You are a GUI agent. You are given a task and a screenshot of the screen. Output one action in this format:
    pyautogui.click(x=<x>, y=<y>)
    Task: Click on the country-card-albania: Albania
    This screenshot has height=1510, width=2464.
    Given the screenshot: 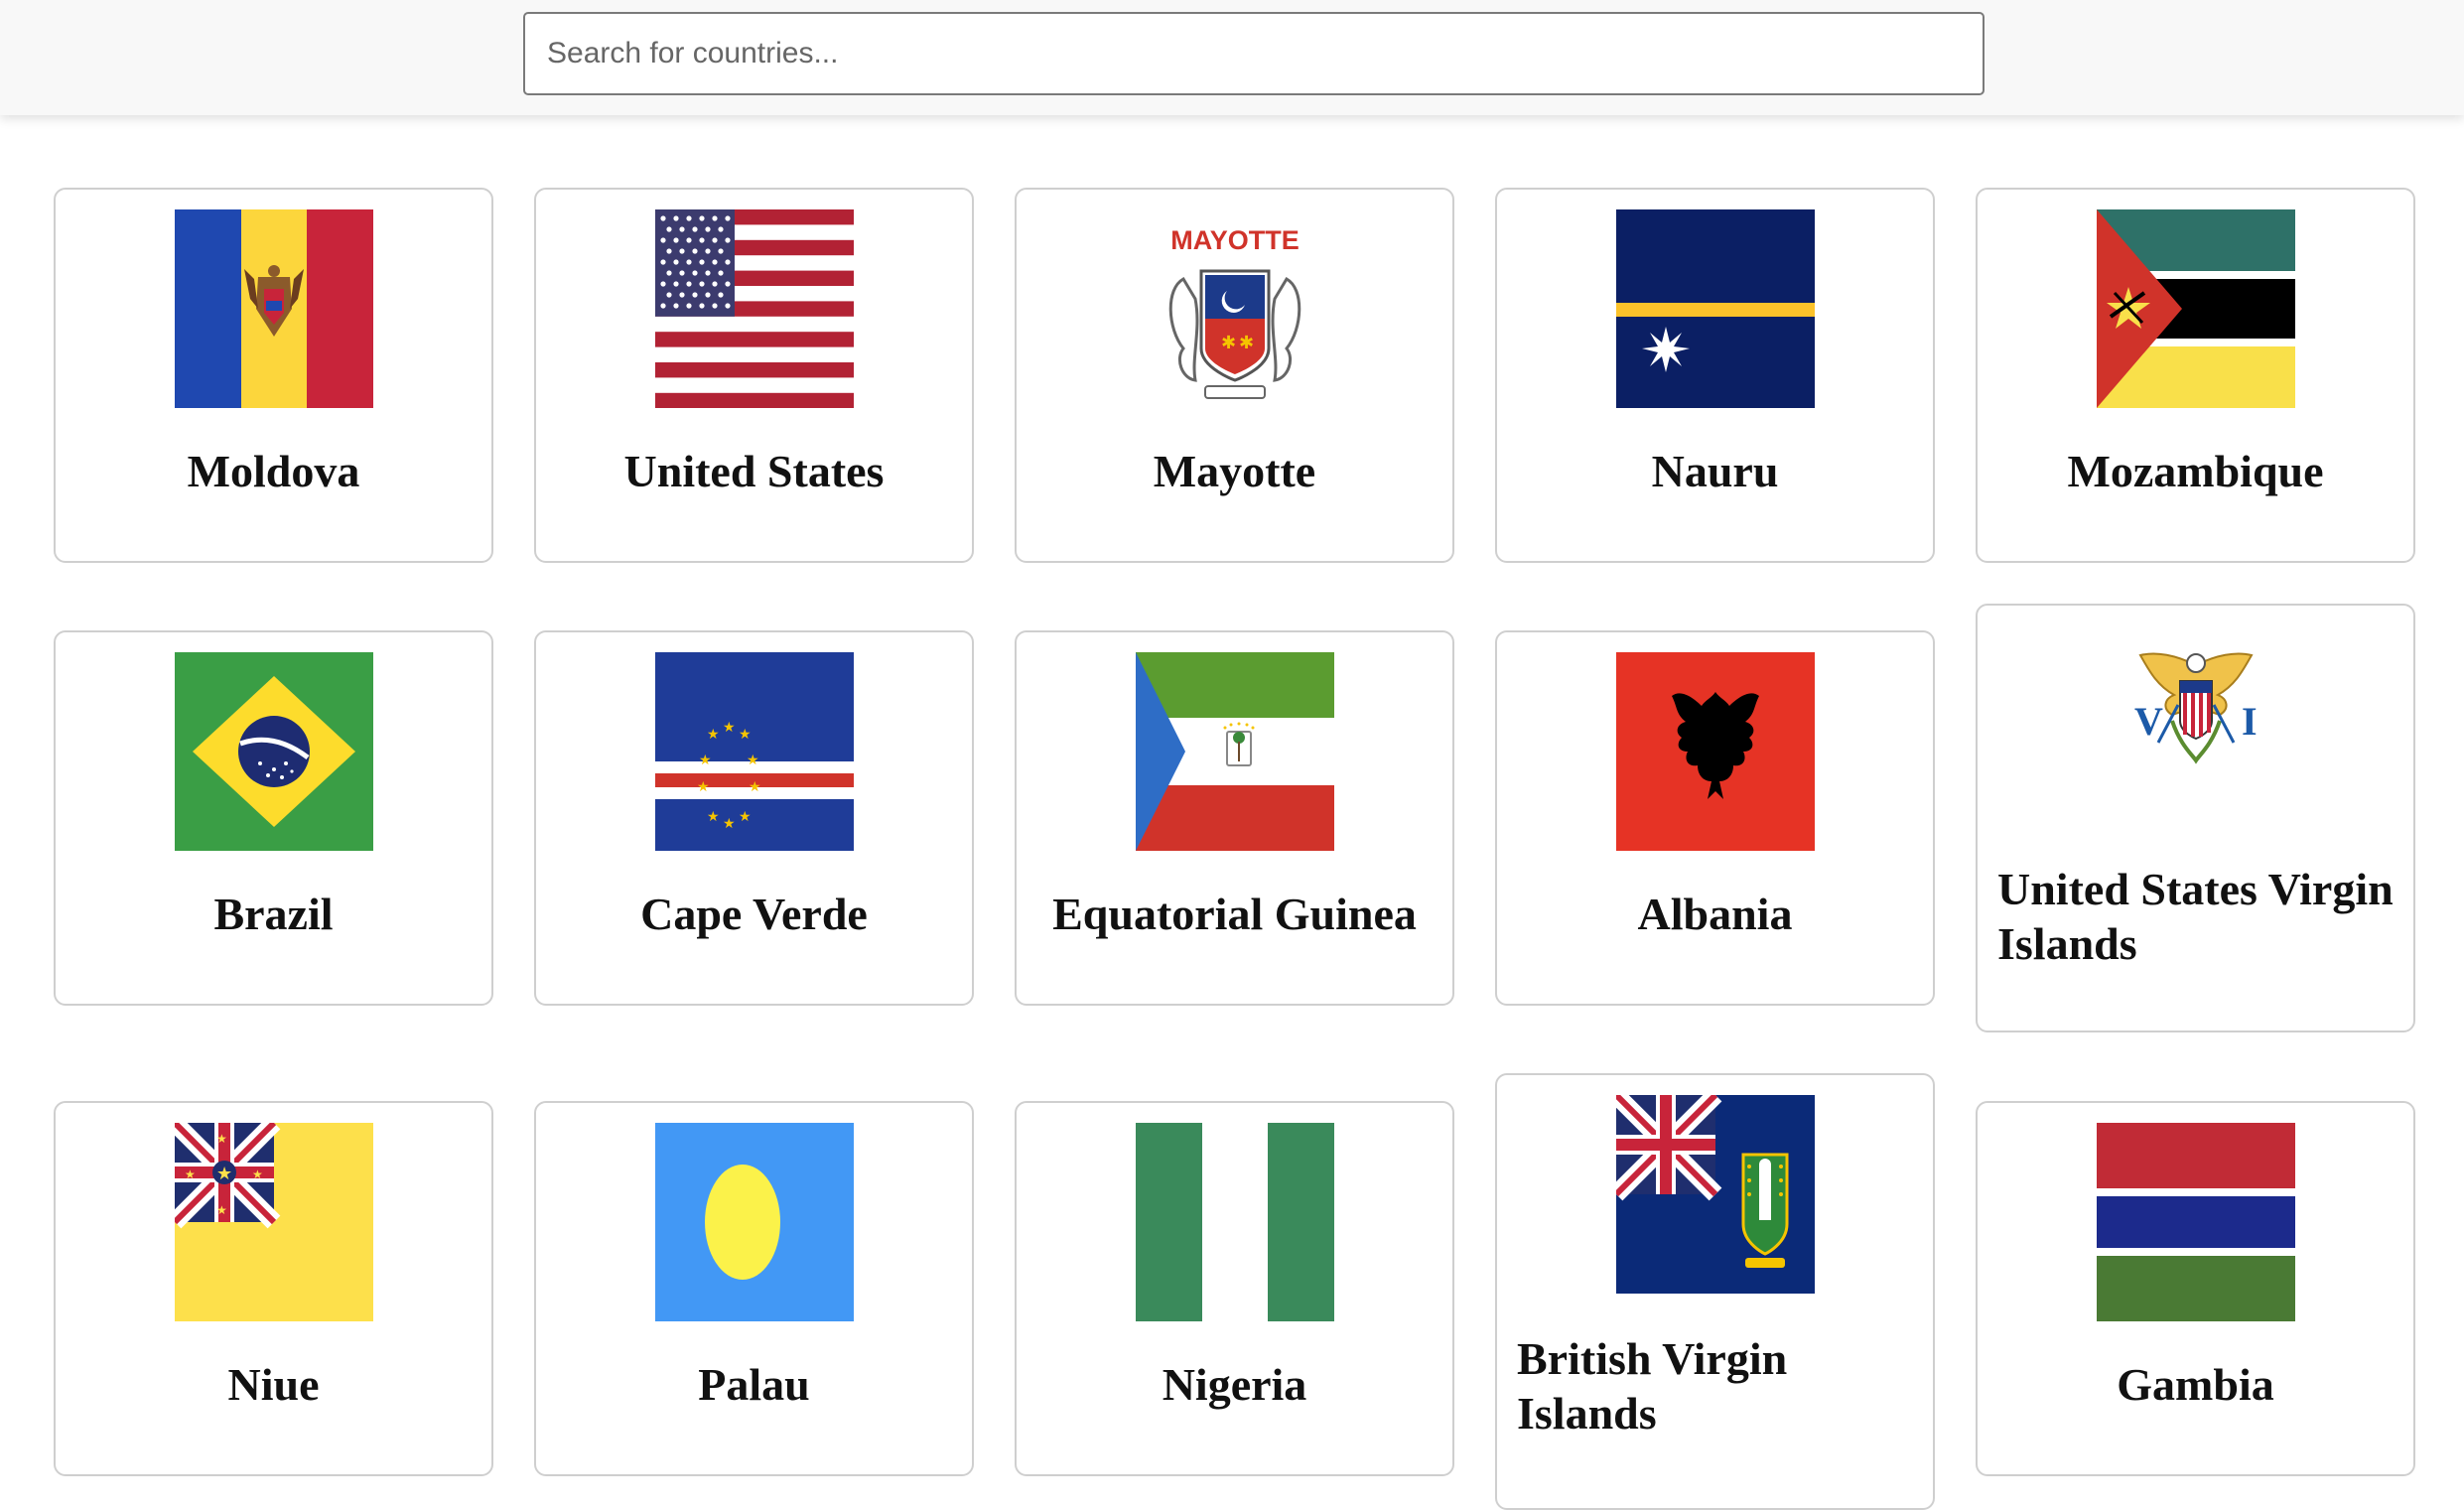 What is the action you would take?
    pyautogui.click(x=1715, y=818)
    